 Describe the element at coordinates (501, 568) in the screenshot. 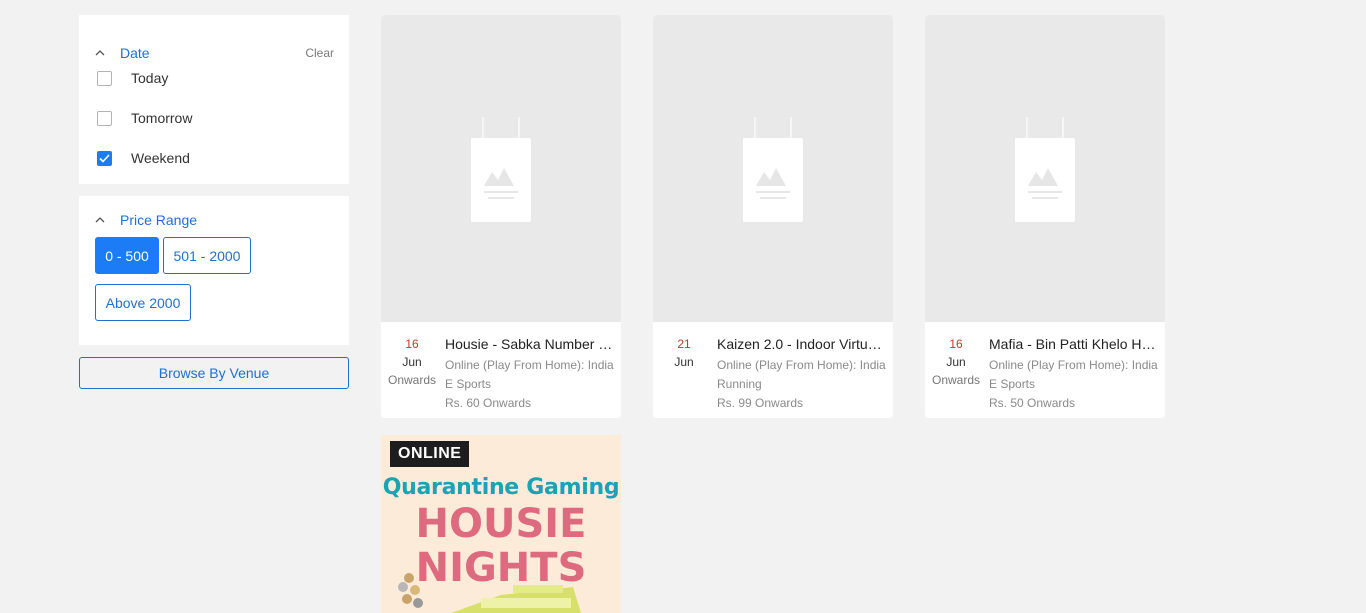

I see `poster-headline-line2: NIGHTS` at that location.